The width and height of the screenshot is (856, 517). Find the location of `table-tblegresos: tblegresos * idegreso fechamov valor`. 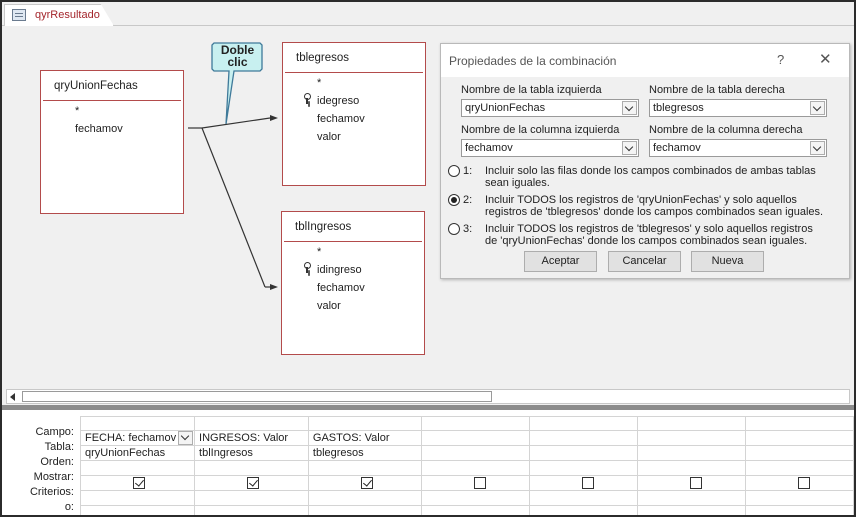

table-tblegresos: tblegresos * idegreso fechamov valor is located at coordinates (354, 114).